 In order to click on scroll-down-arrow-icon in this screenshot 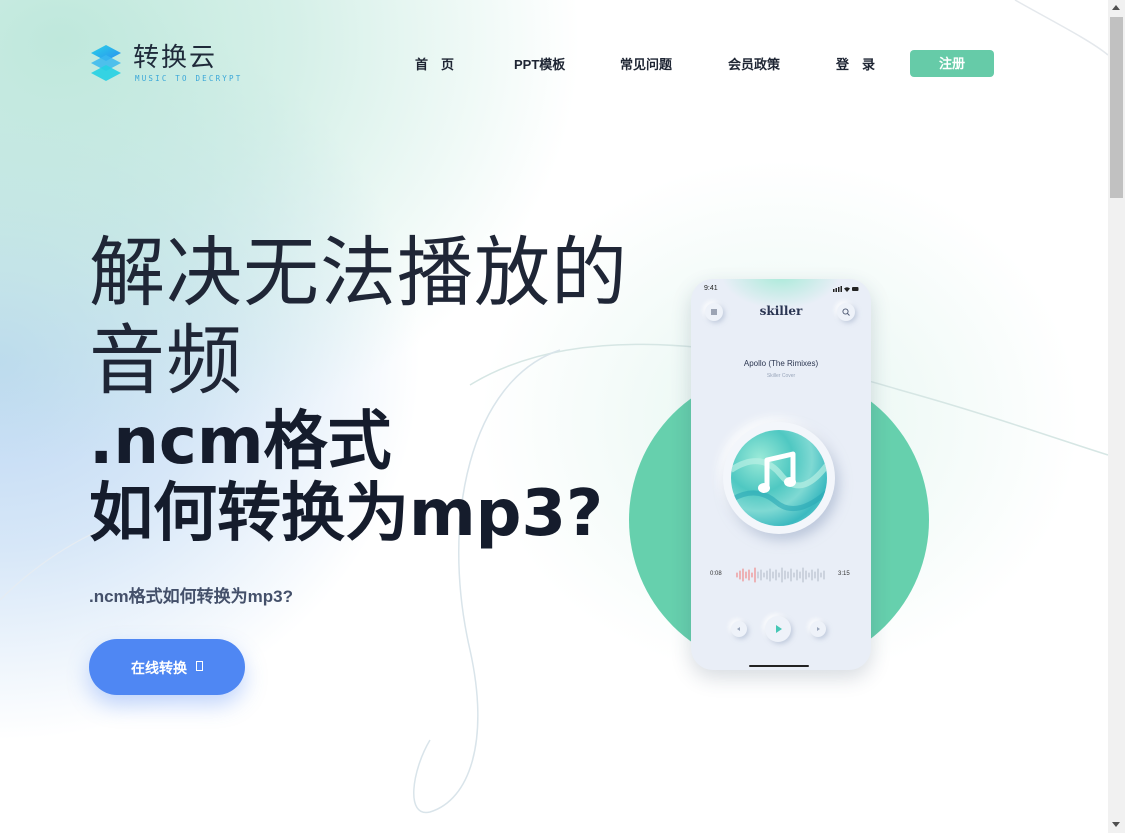, I will do `click(1116, 824)`.